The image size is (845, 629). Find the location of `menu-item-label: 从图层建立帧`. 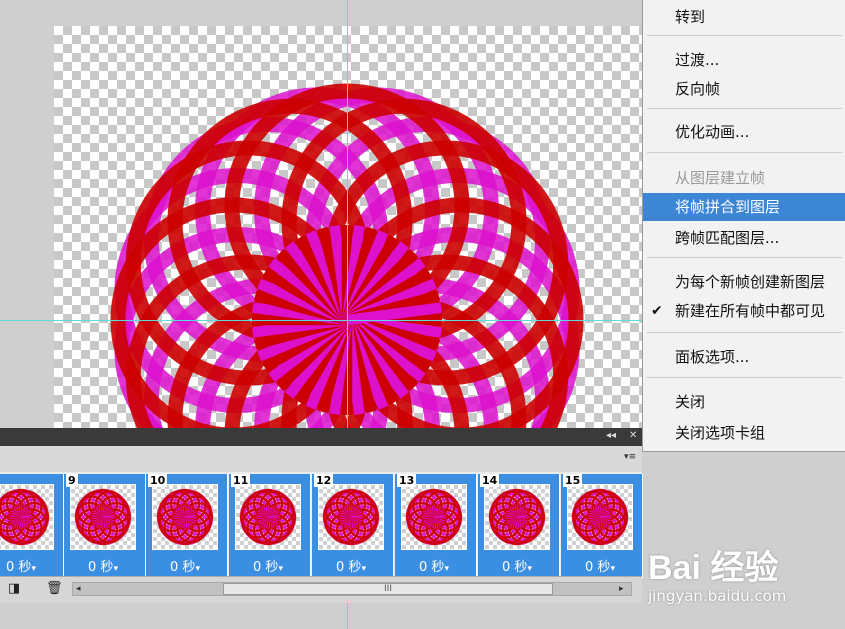

menu-item-label: 从图层建立帧 is located at coordinates (720, 178).